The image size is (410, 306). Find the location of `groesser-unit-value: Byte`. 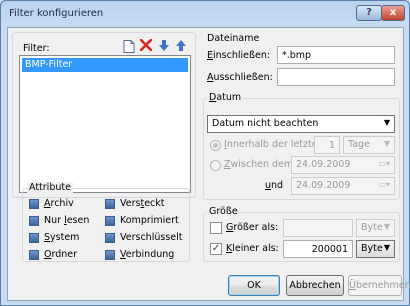

groesser-unit-value: Byte is located at coordinates (372, 227).